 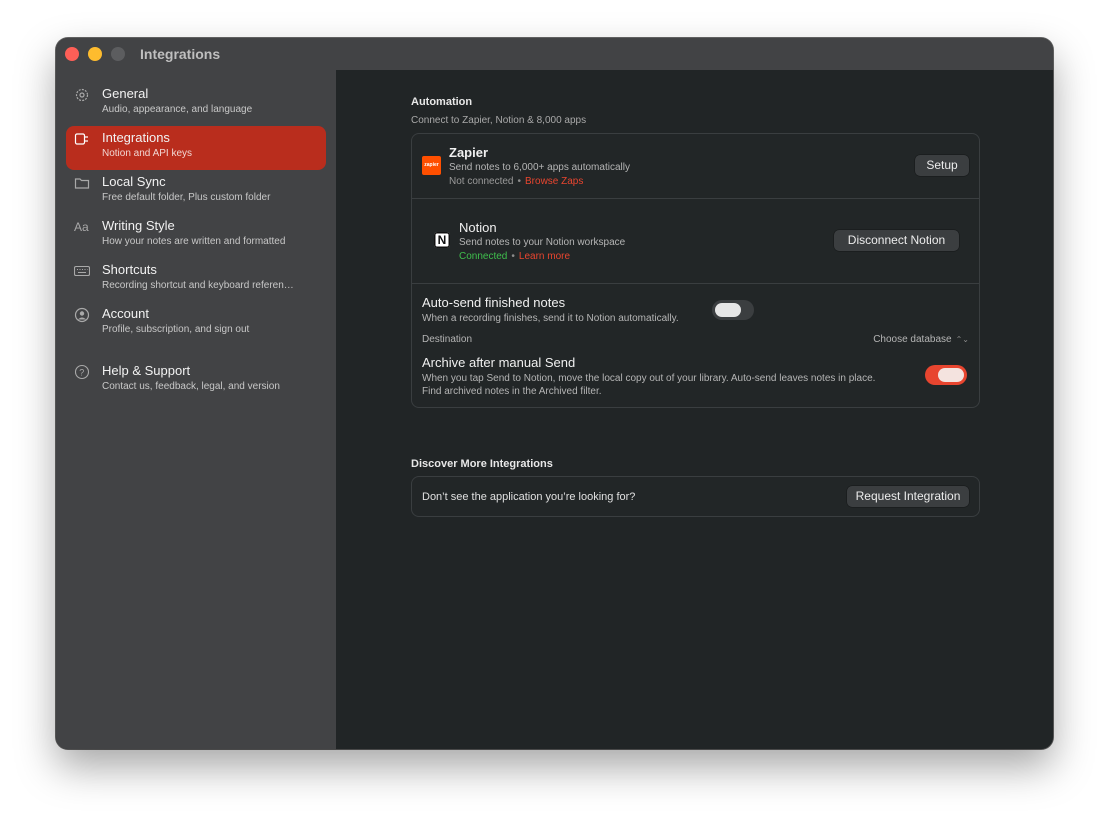 I want to click on notion-status: Connected, so click(x=483, y=256).